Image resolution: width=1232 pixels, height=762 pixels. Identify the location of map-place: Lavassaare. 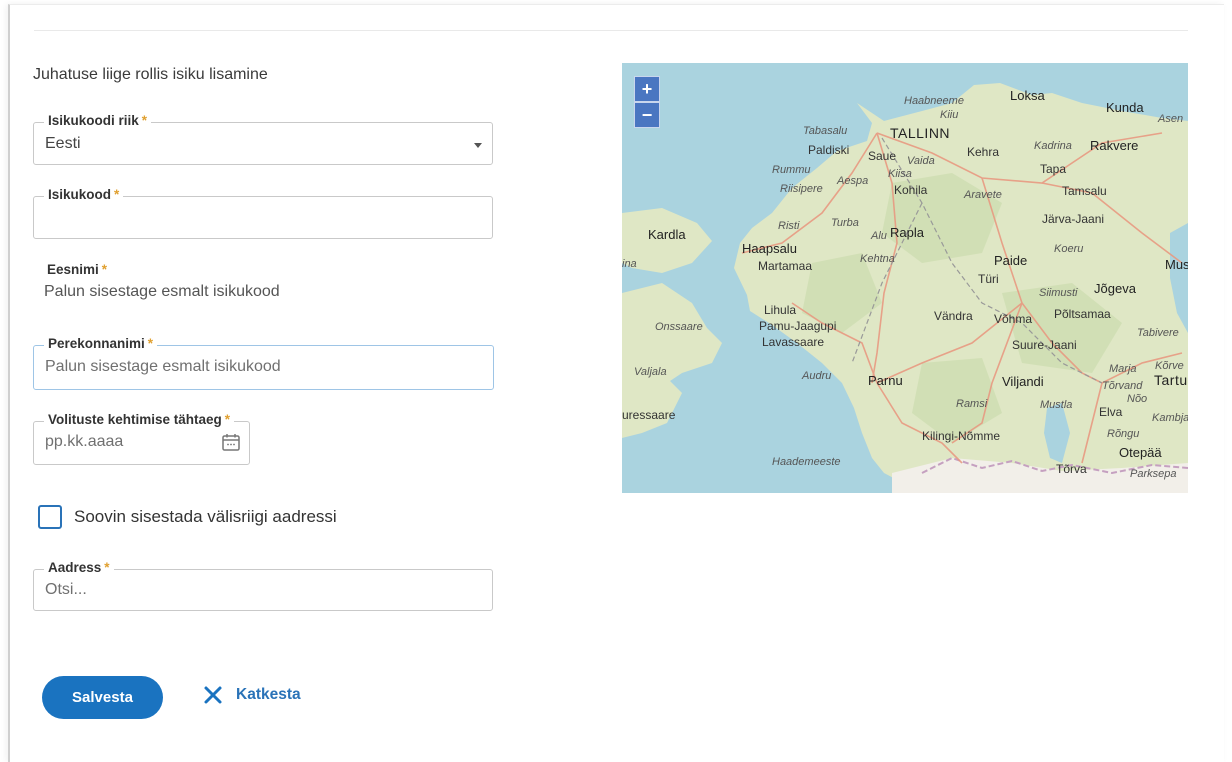
(793, 342).